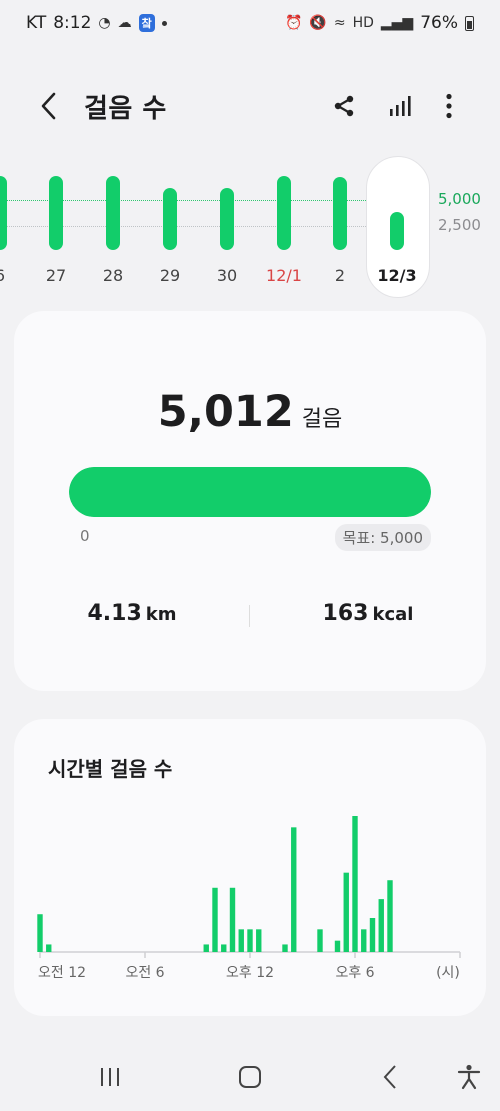  I want to click on share-button, so click(344, 106).